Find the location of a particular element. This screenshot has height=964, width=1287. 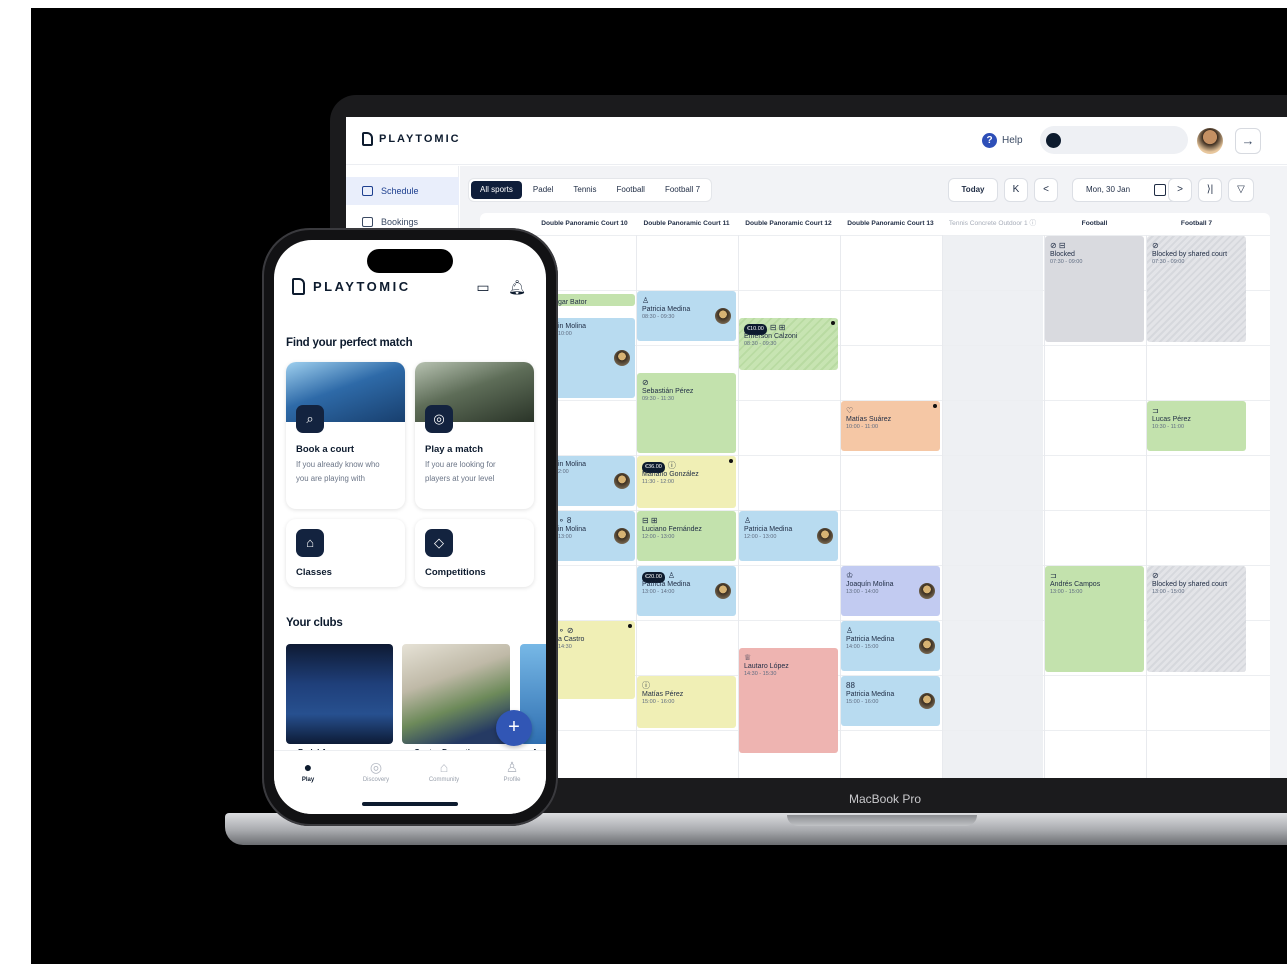

booking-event: ⊐ Andrés Campos 13:00 - 15:00 is located at coordinates (1094, 619).